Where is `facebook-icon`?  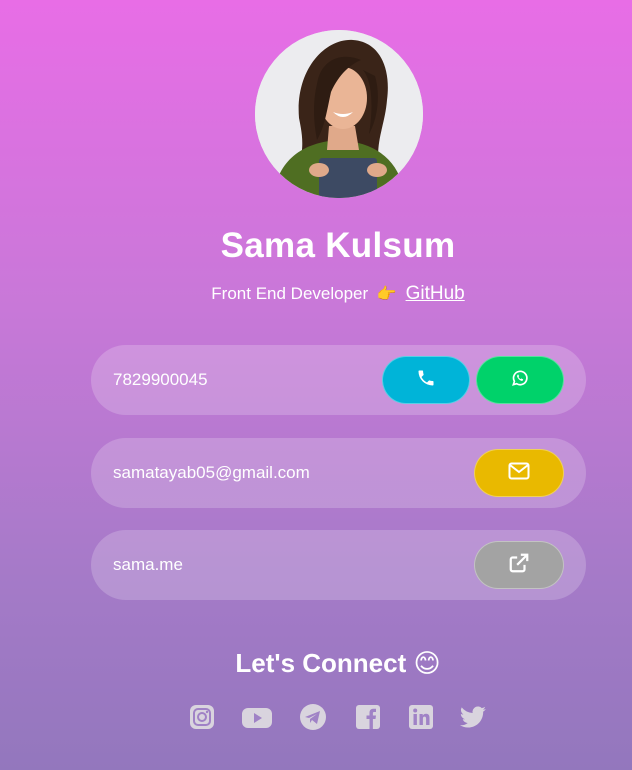 facebook-icon is located at coordinates (368, 717).